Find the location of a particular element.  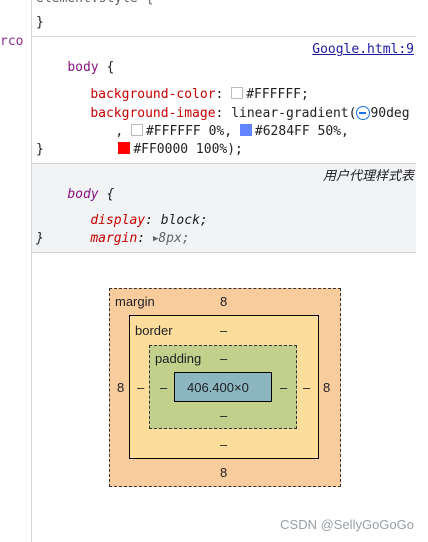

padding-label: padding is located at coordinates (178, 358).